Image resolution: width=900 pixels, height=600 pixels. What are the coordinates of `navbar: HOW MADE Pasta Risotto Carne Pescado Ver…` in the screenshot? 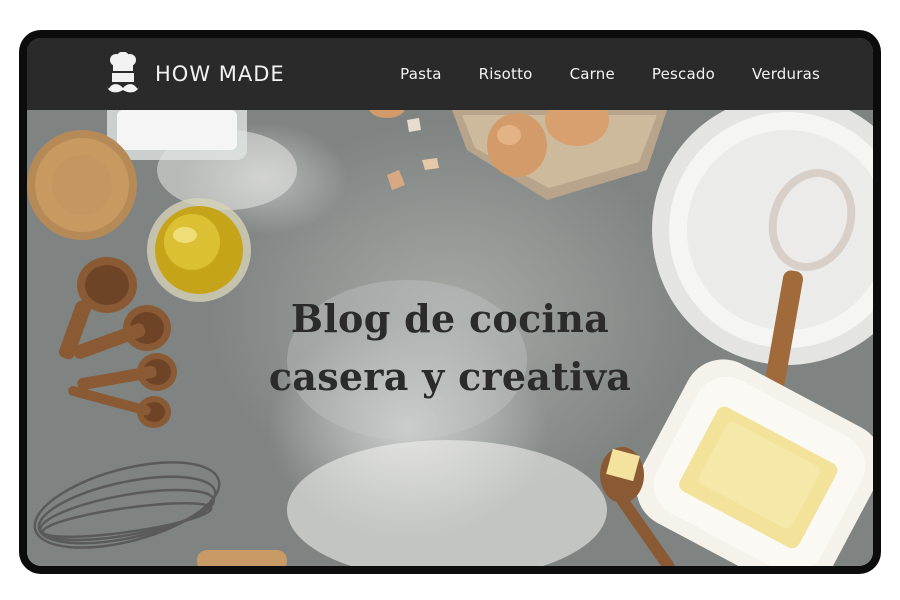 It's located at (450, 74).